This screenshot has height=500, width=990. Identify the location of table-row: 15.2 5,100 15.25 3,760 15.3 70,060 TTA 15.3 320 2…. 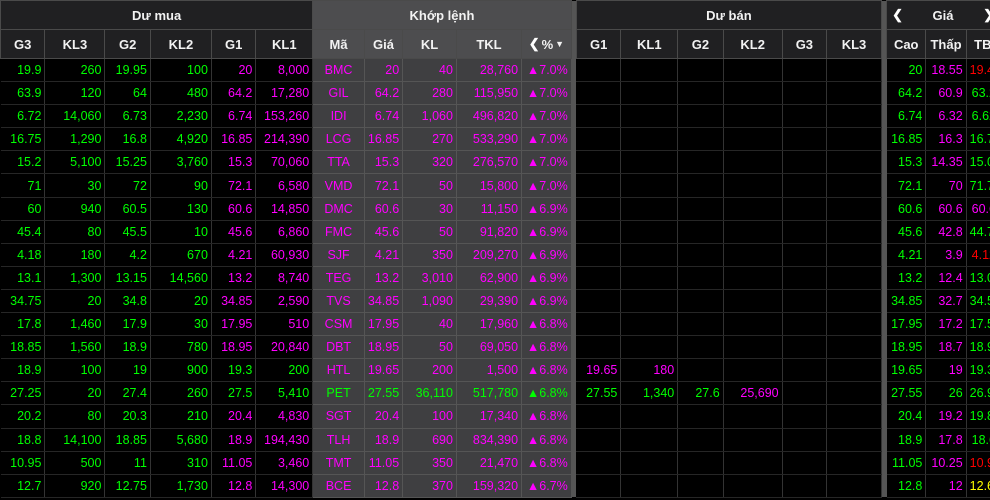
(495, 162).